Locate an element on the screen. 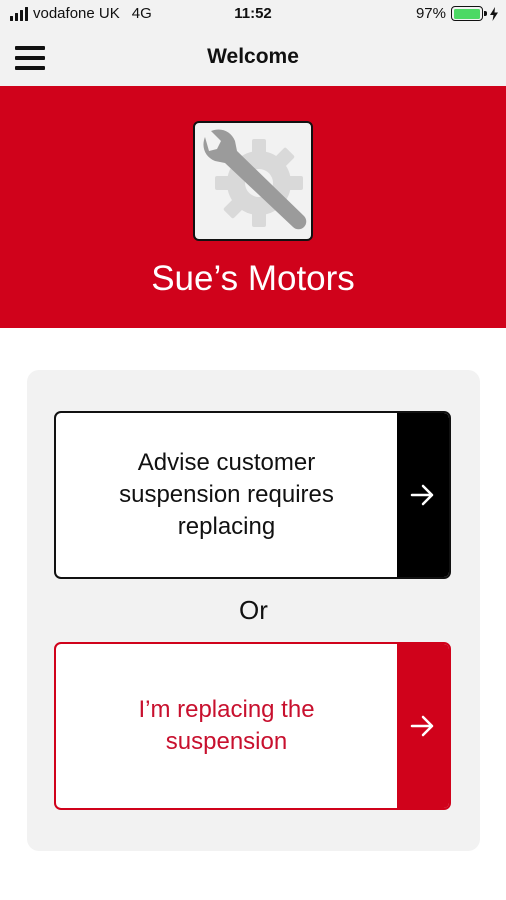 Image resolution: width=506 pixels, height=900 pixels. wrench-gear-icon is located at coordinates (255, 179).